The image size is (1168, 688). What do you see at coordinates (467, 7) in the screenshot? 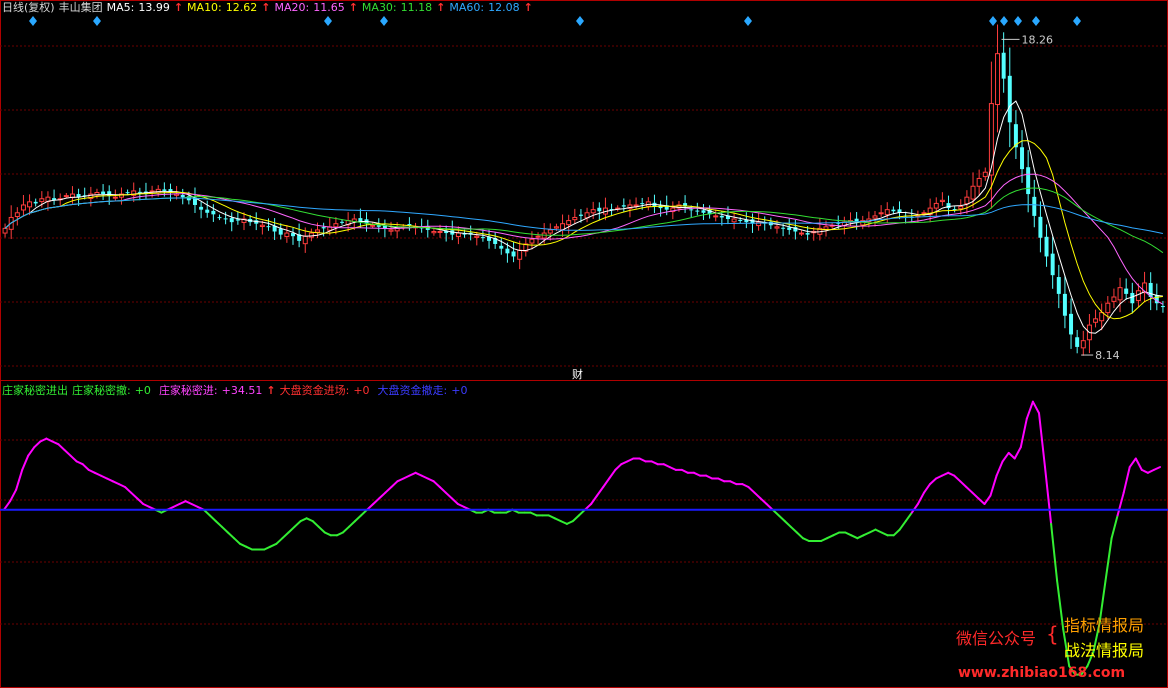
I see `ma60-label: MA60:` at bounding box center [467, 7].